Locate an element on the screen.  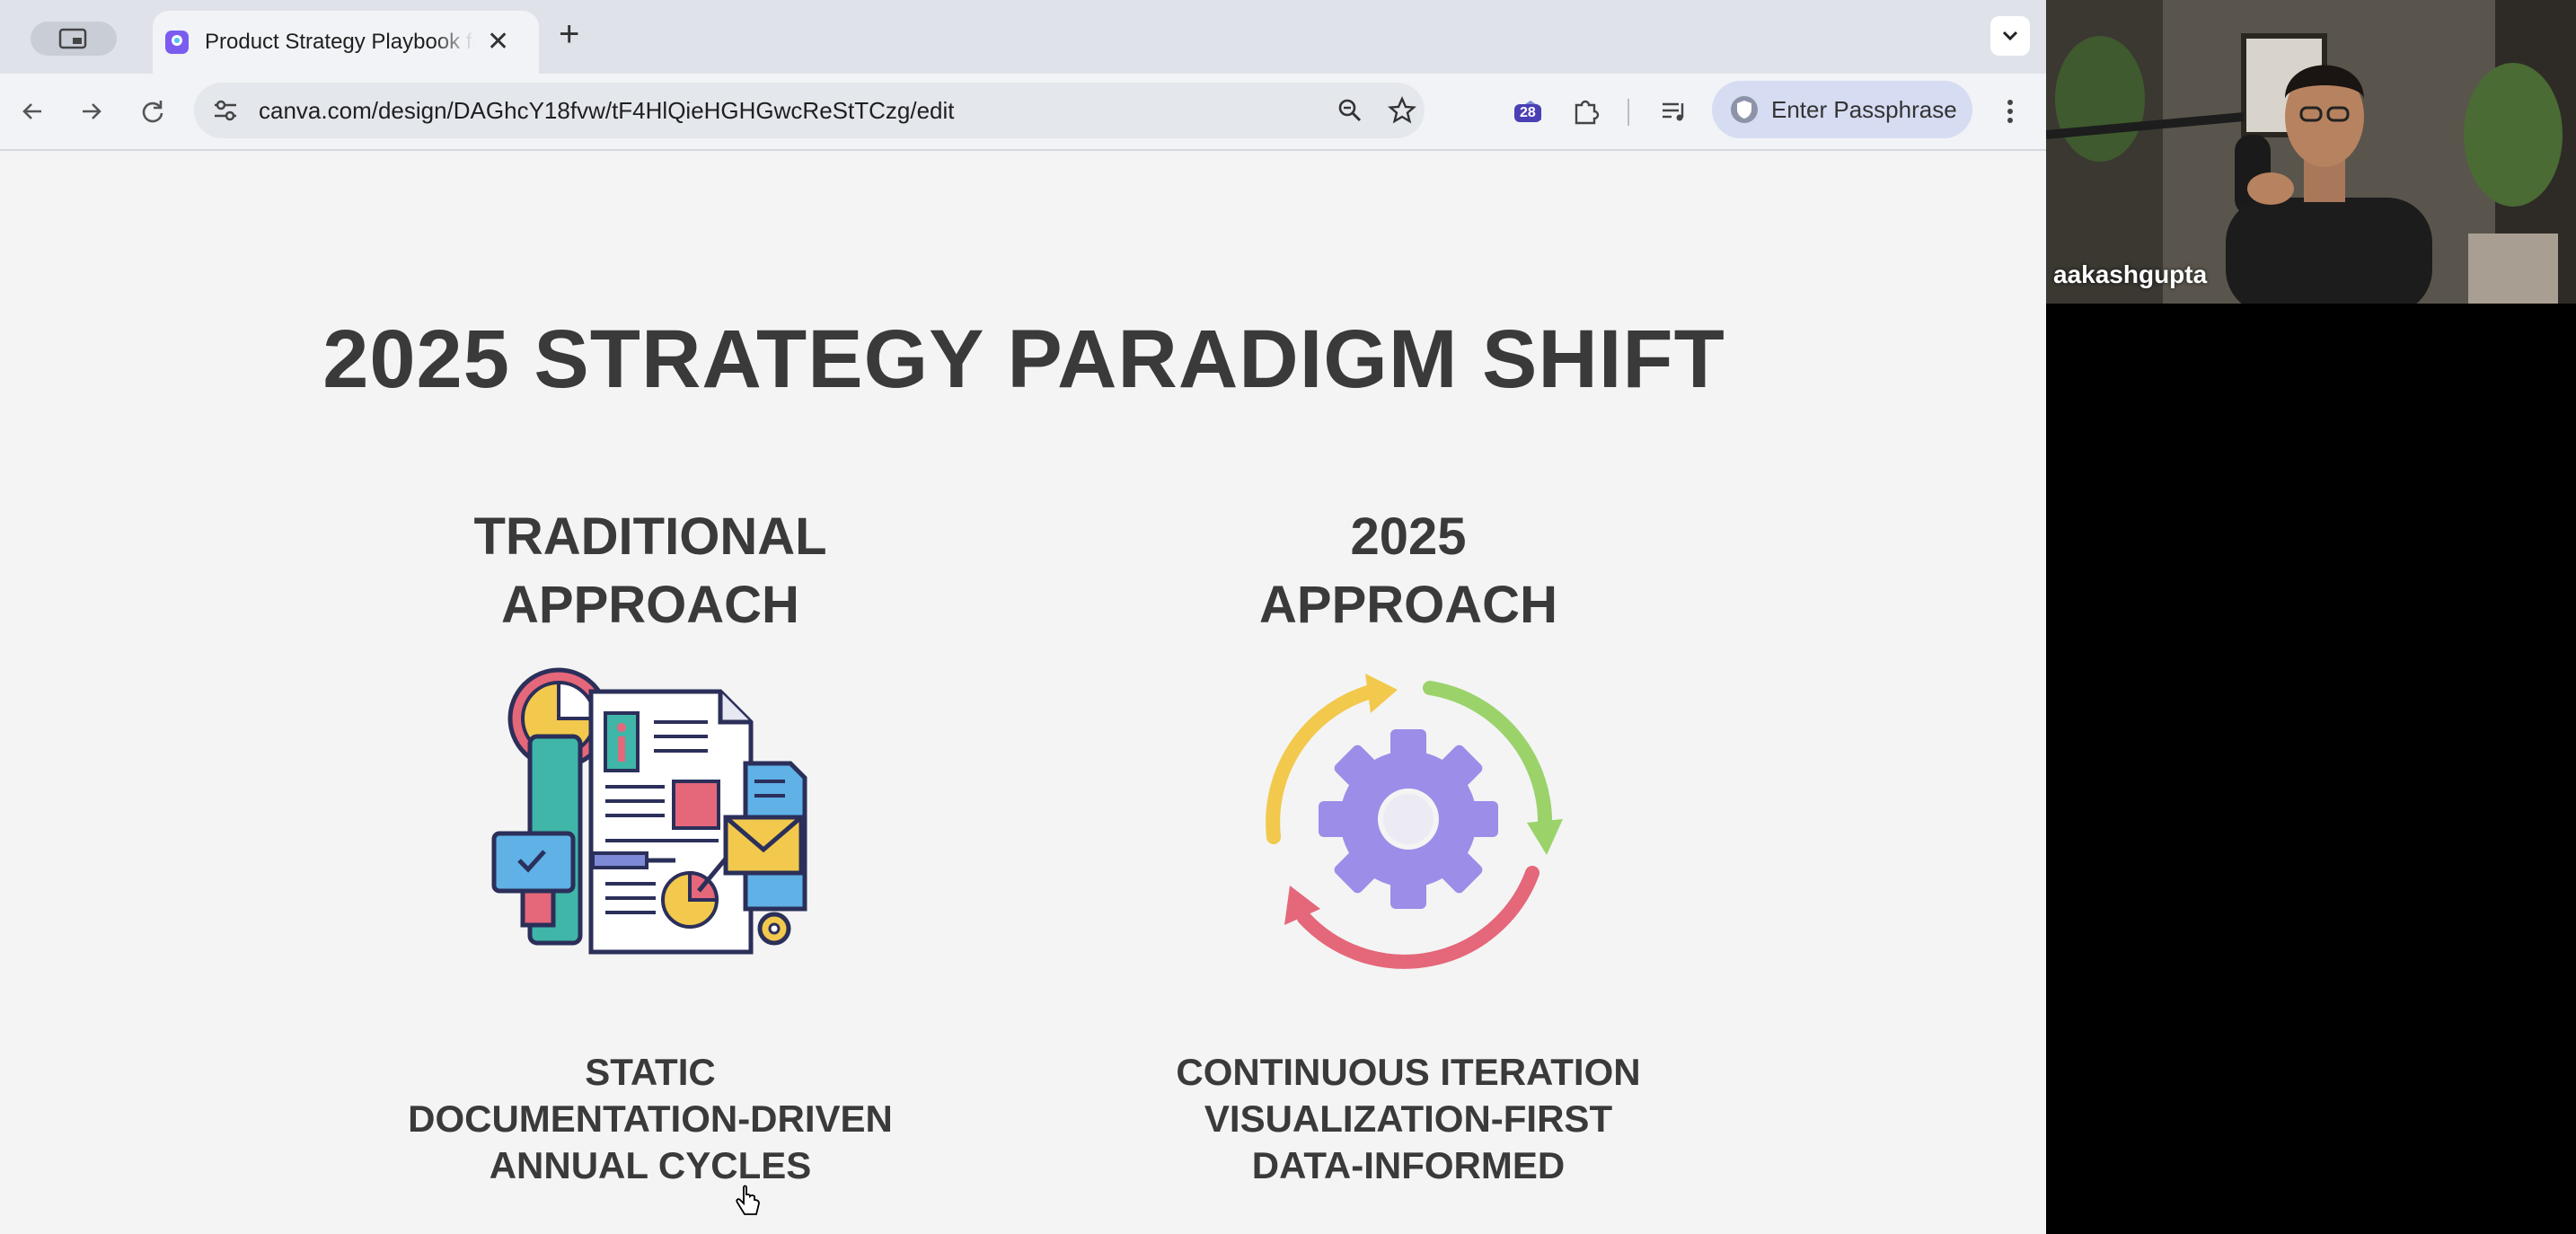
star-icon is located at coordinates (1402, 110).